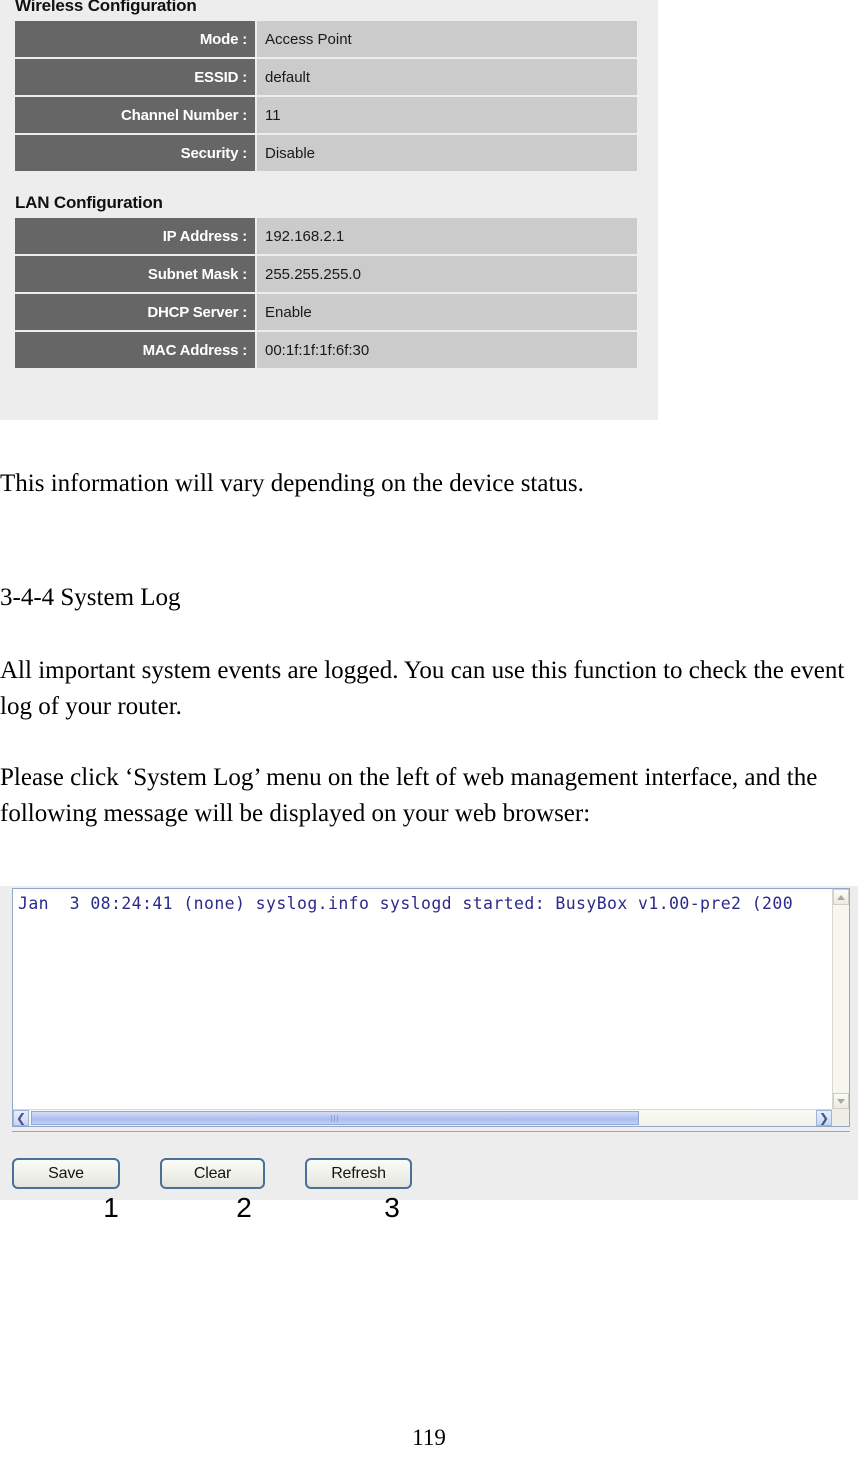  I want to click on horizontal-scrollbar-thumb, so click(335, 1118).